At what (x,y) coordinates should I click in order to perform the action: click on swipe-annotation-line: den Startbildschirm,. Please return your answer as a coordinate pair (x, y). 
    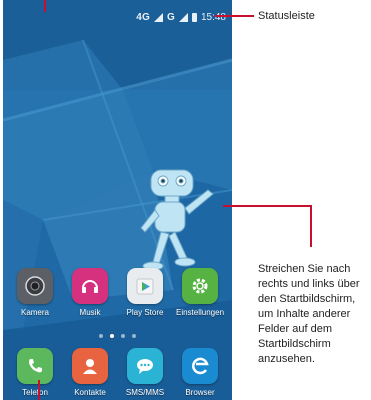
    Looking at the image, I should click on (307, 299).